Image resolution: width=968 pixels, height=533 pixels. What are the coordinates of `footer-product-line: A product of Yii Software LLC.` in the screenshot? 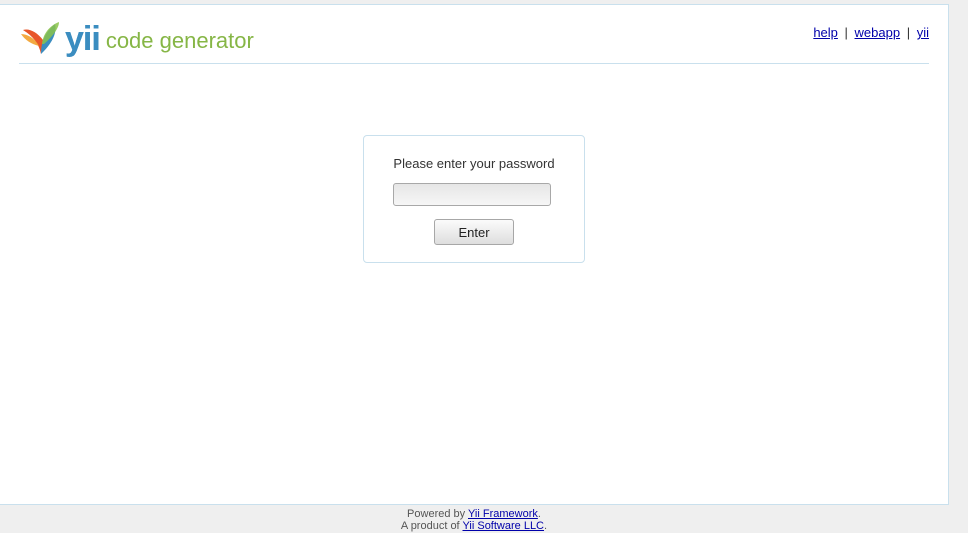 It's located at (474, 526).